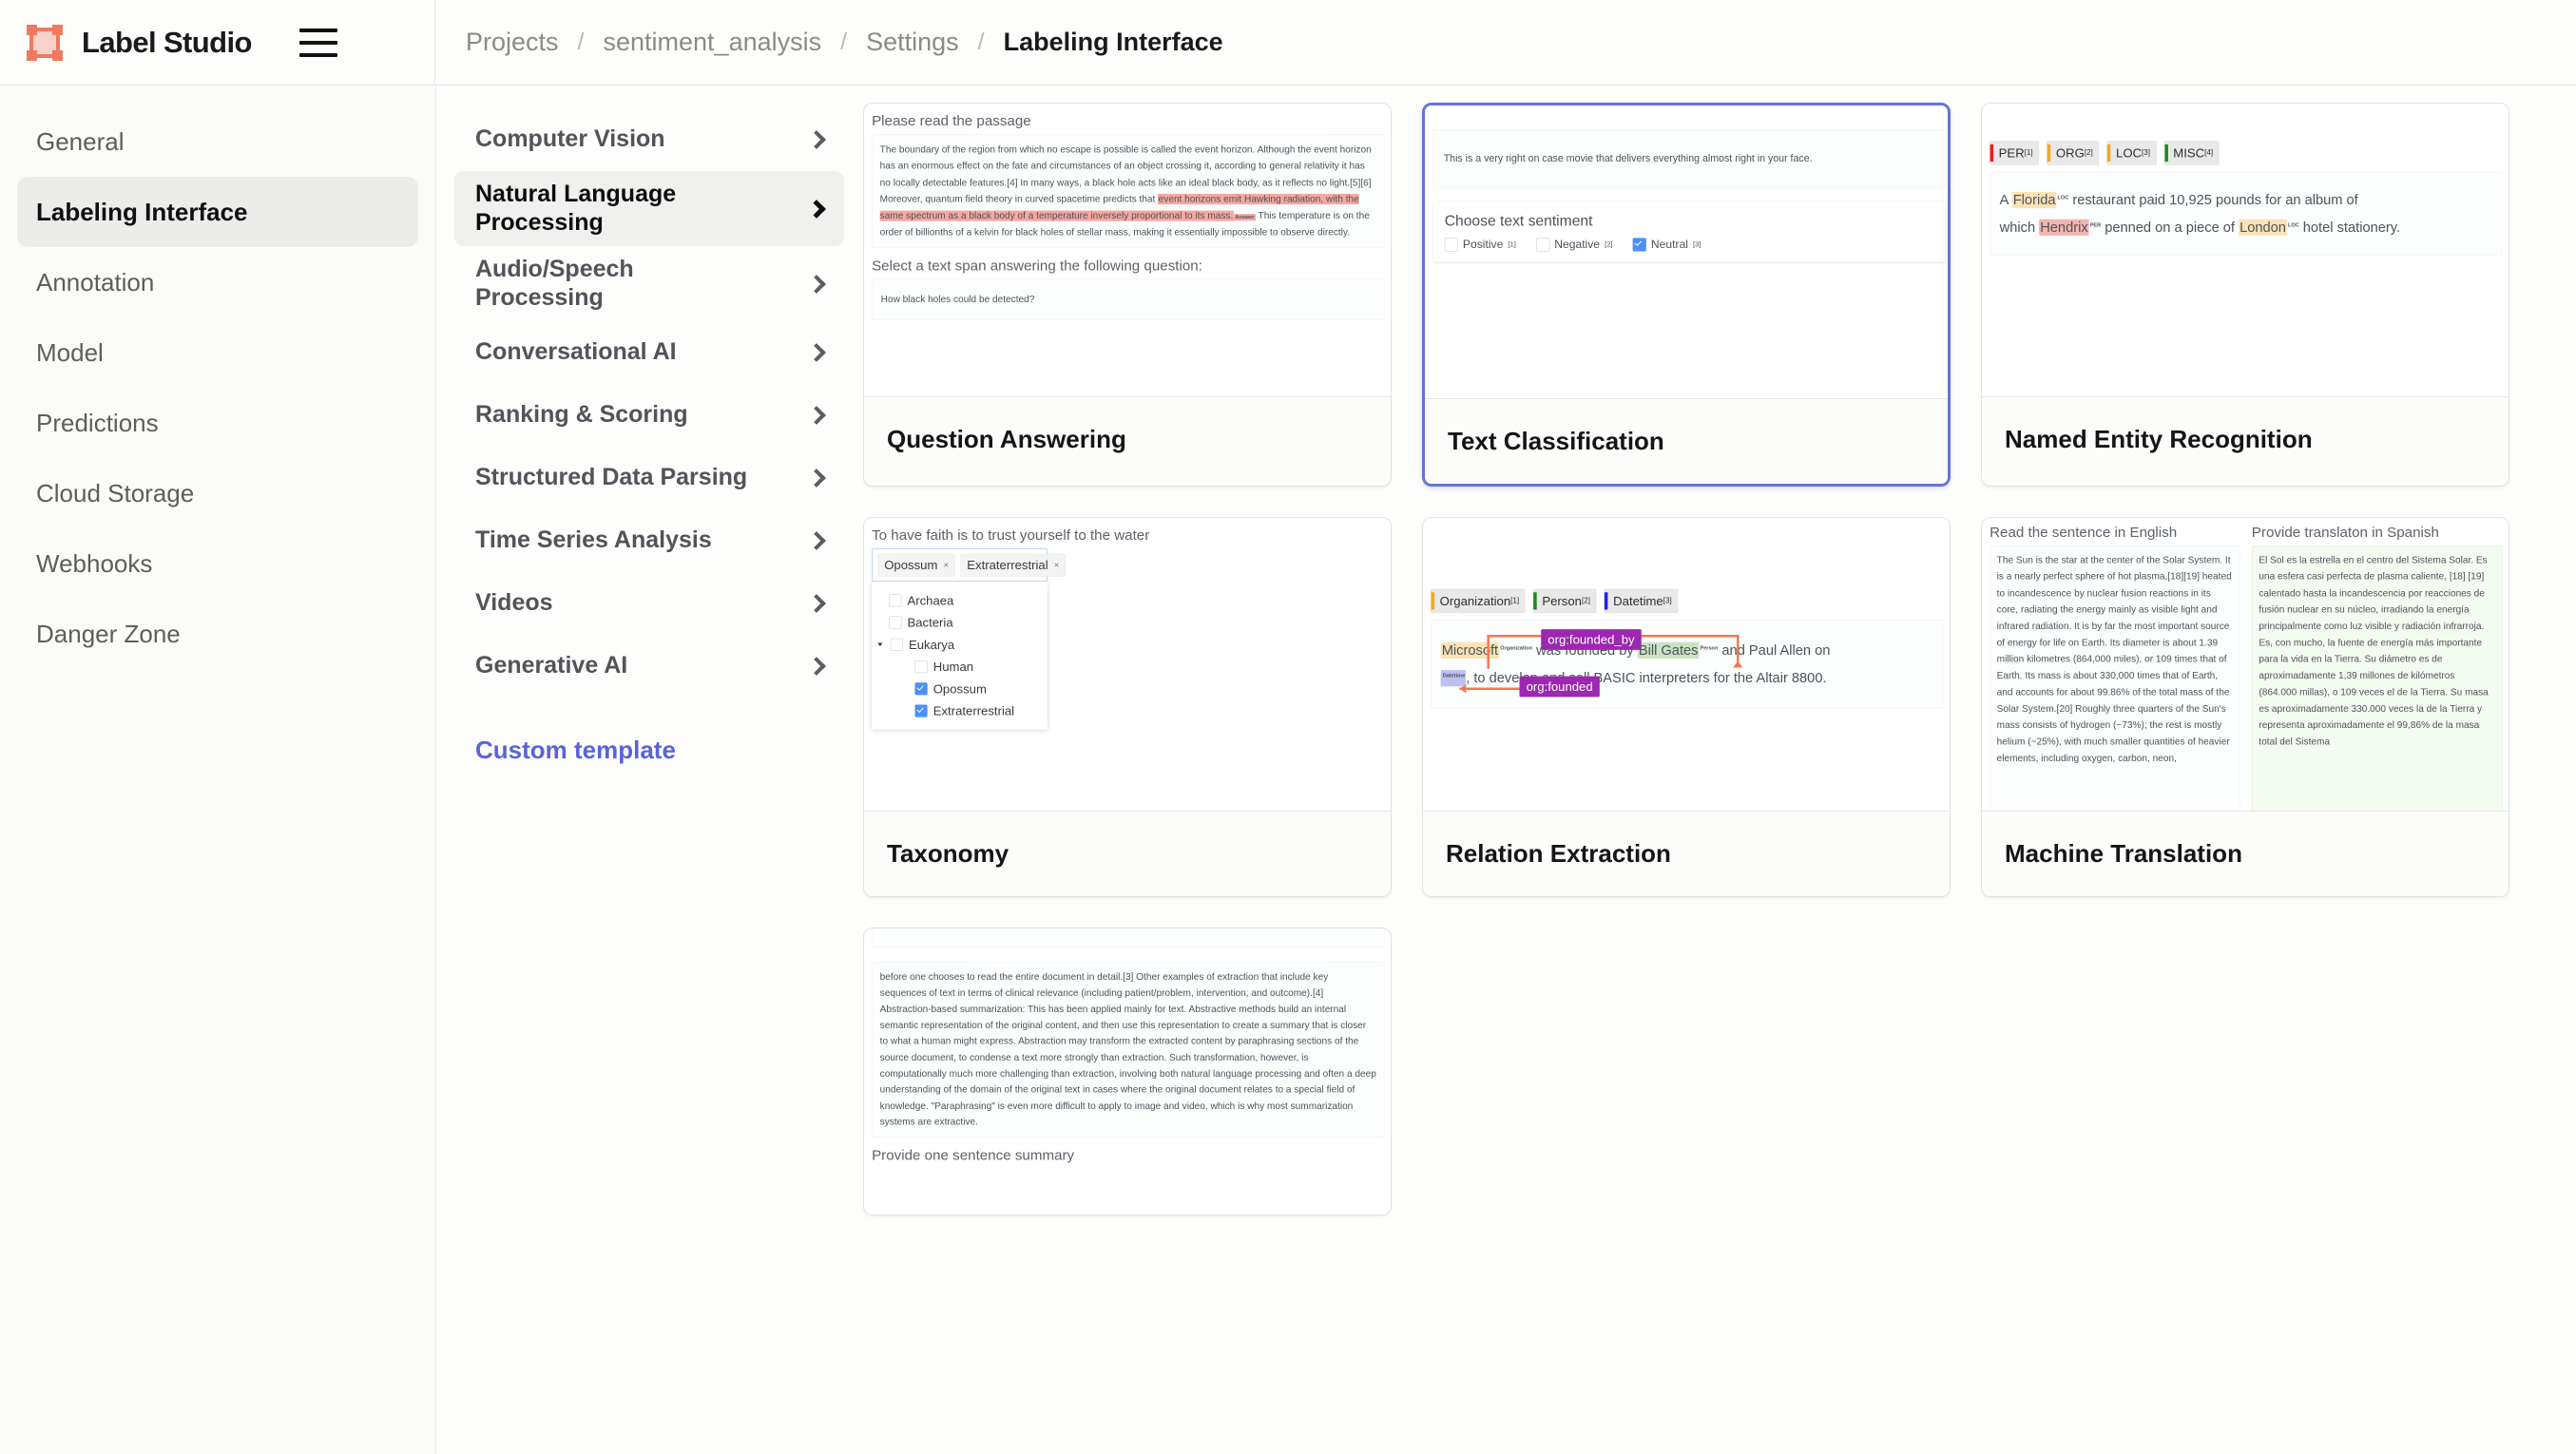  I want to click on breadcrumb-item-settings: Settings, so click(913, 42).